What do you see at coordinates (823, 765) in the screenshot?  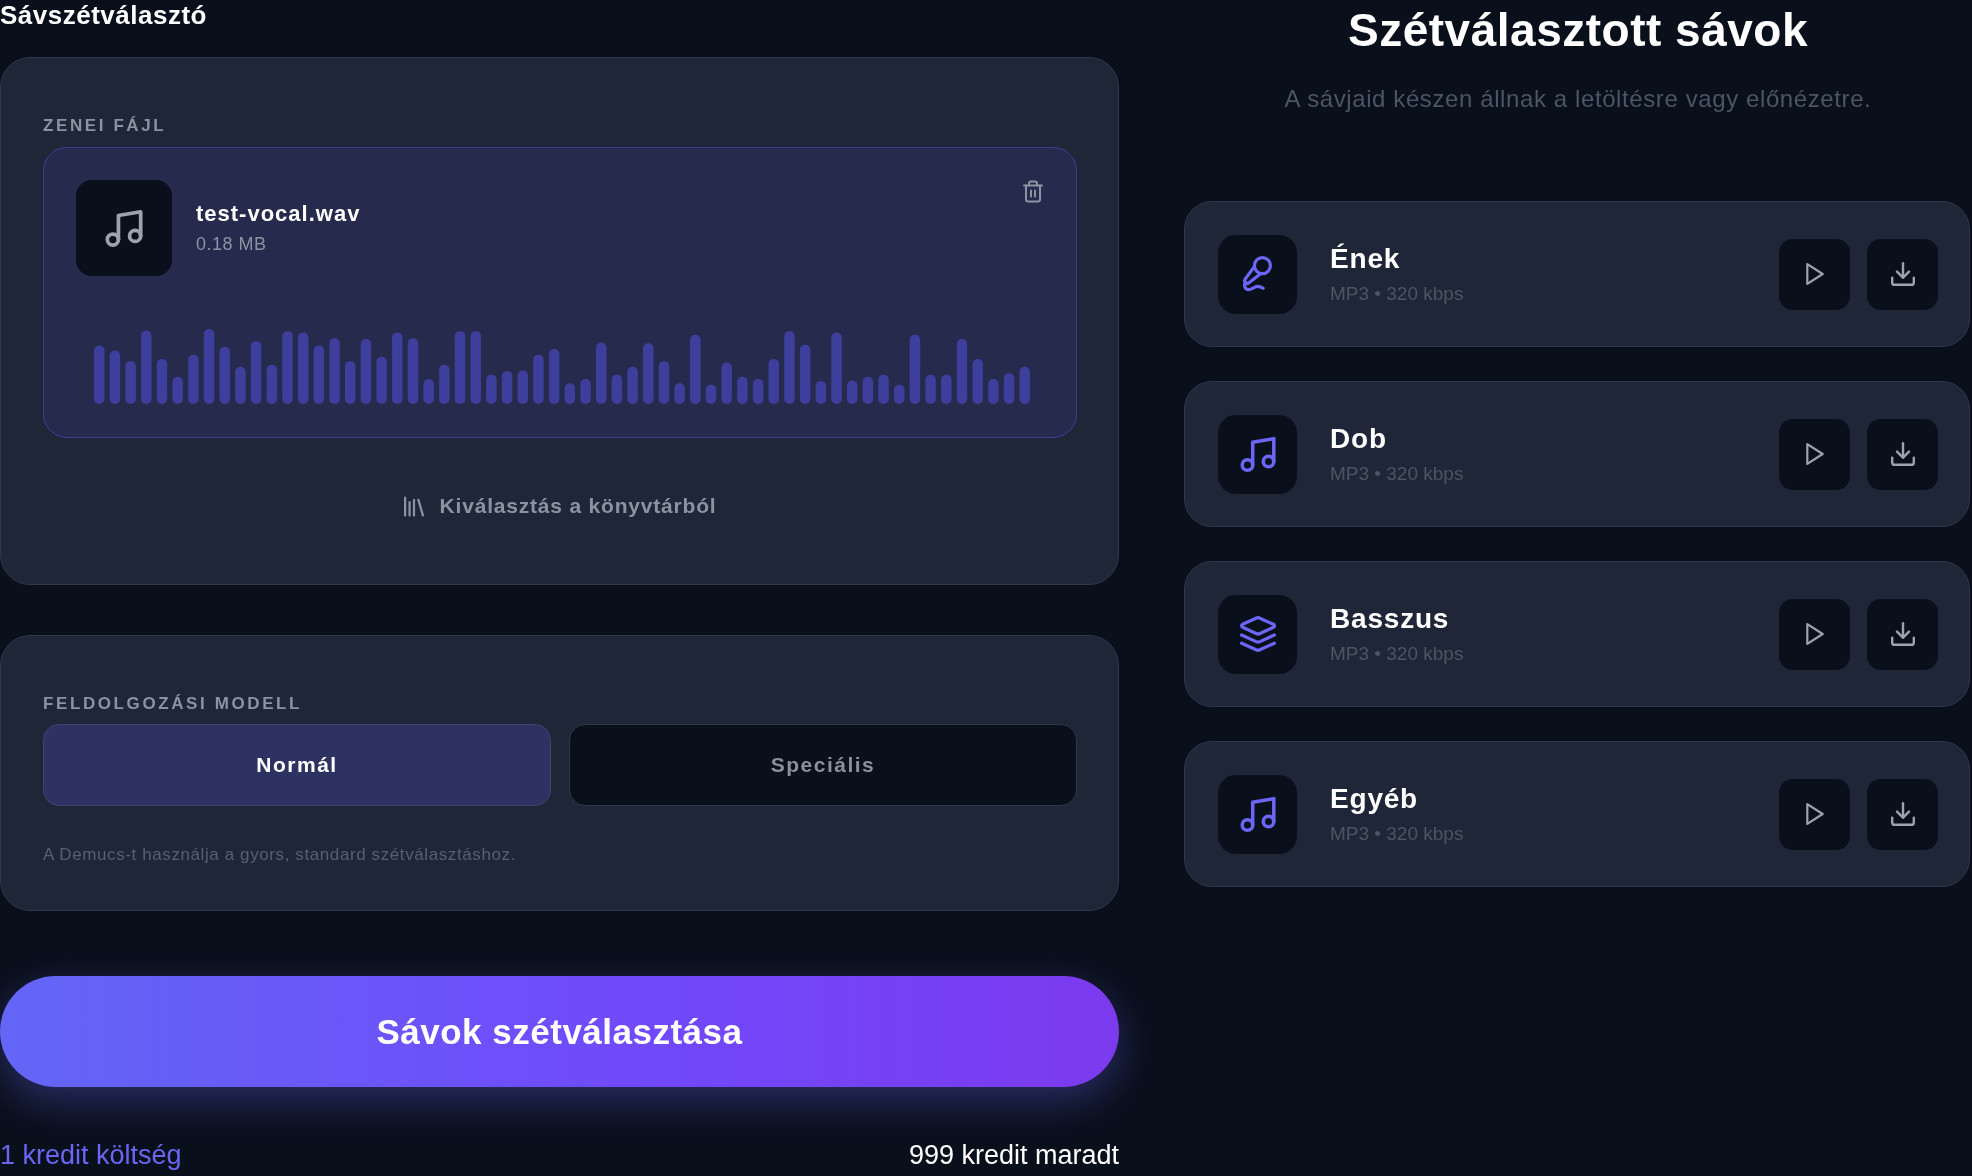 I see `model-option: Speciális` at bounding box center [823, 765].